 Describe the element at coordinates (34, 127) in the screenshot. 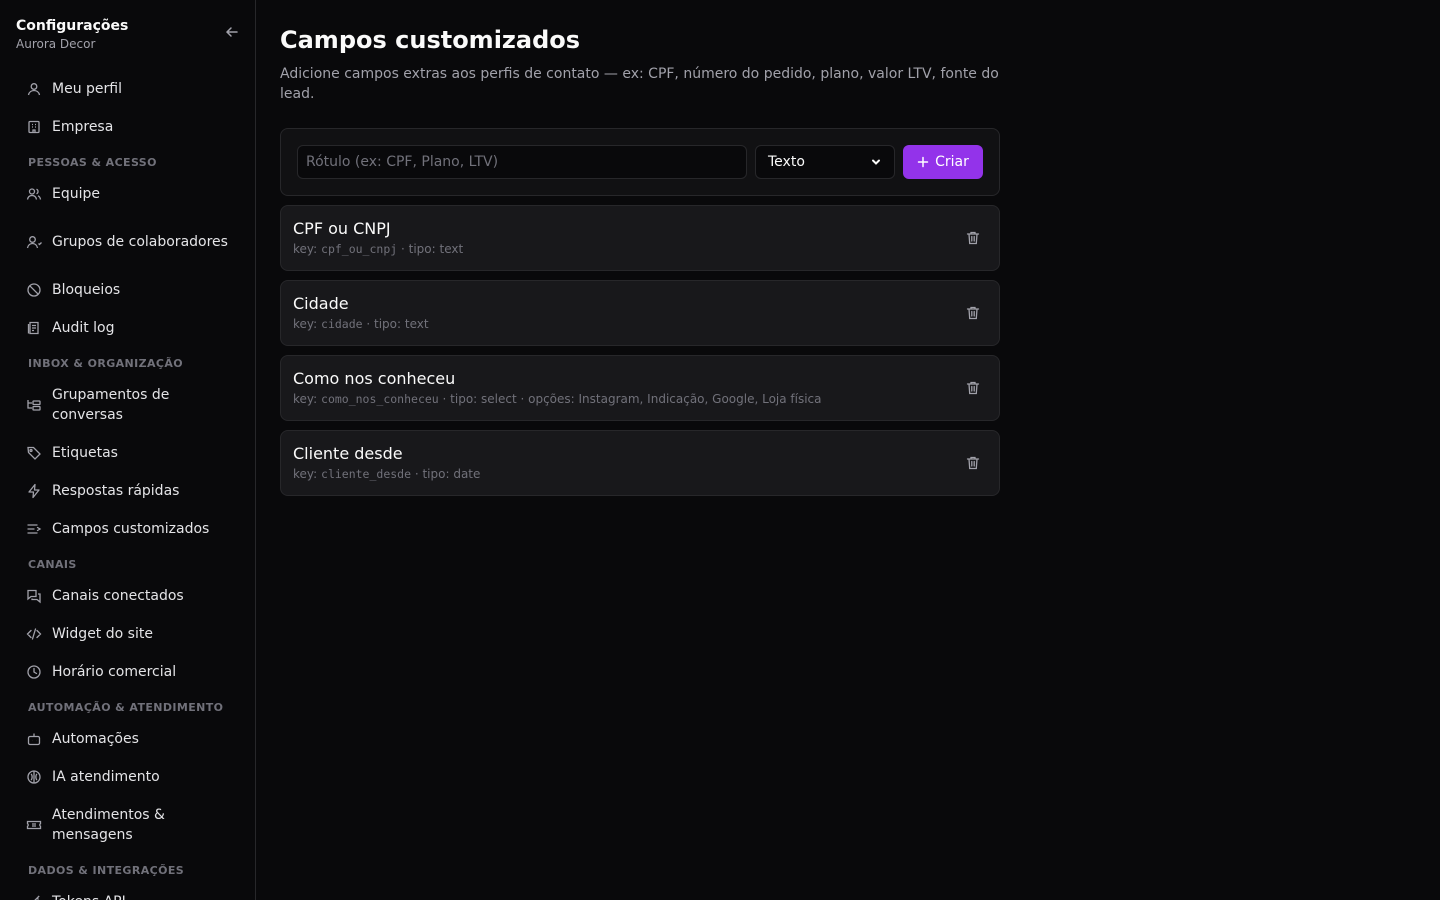

I see `building-icon` at that location.